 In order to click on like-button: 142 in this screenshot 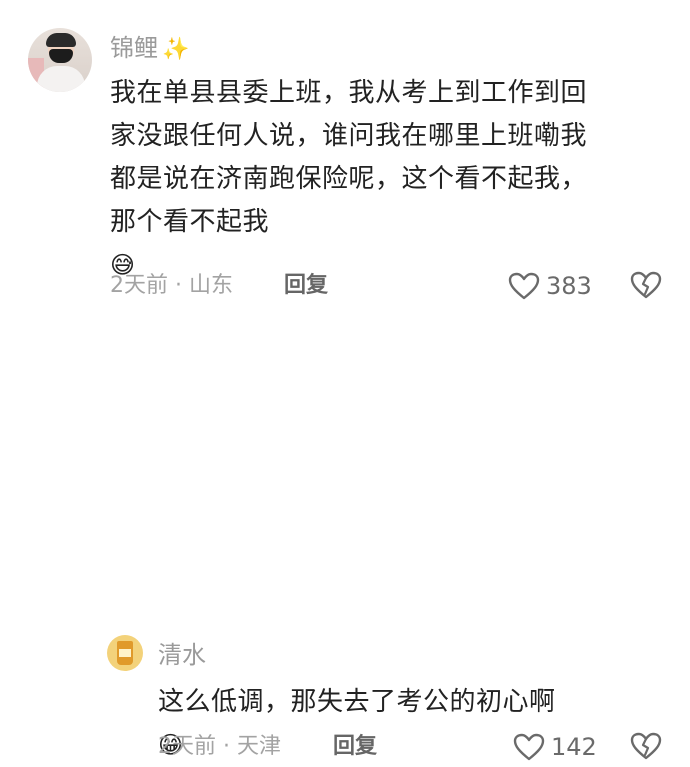, I will do `click(555, 747)`.